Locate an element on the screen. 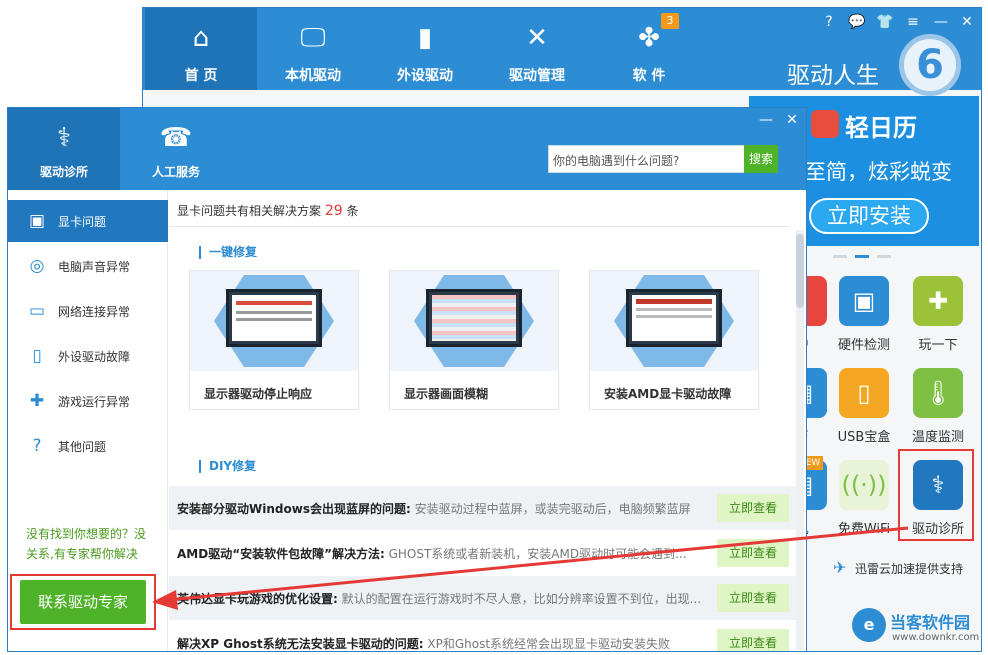 This screenshot has width=988, height=655. search-input: 你的电脑遇到什么问题? is located at coordinates (647, 159).